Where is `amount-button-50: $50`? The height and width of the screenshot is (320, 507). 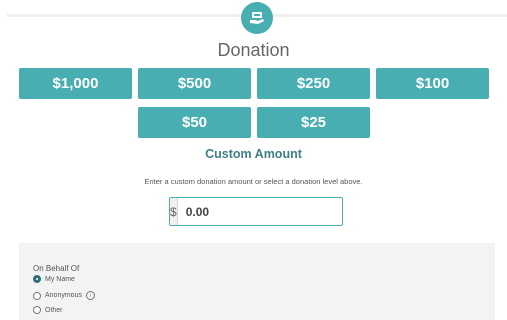 amount-button-50: $50 is located at coordinates (194, 122).